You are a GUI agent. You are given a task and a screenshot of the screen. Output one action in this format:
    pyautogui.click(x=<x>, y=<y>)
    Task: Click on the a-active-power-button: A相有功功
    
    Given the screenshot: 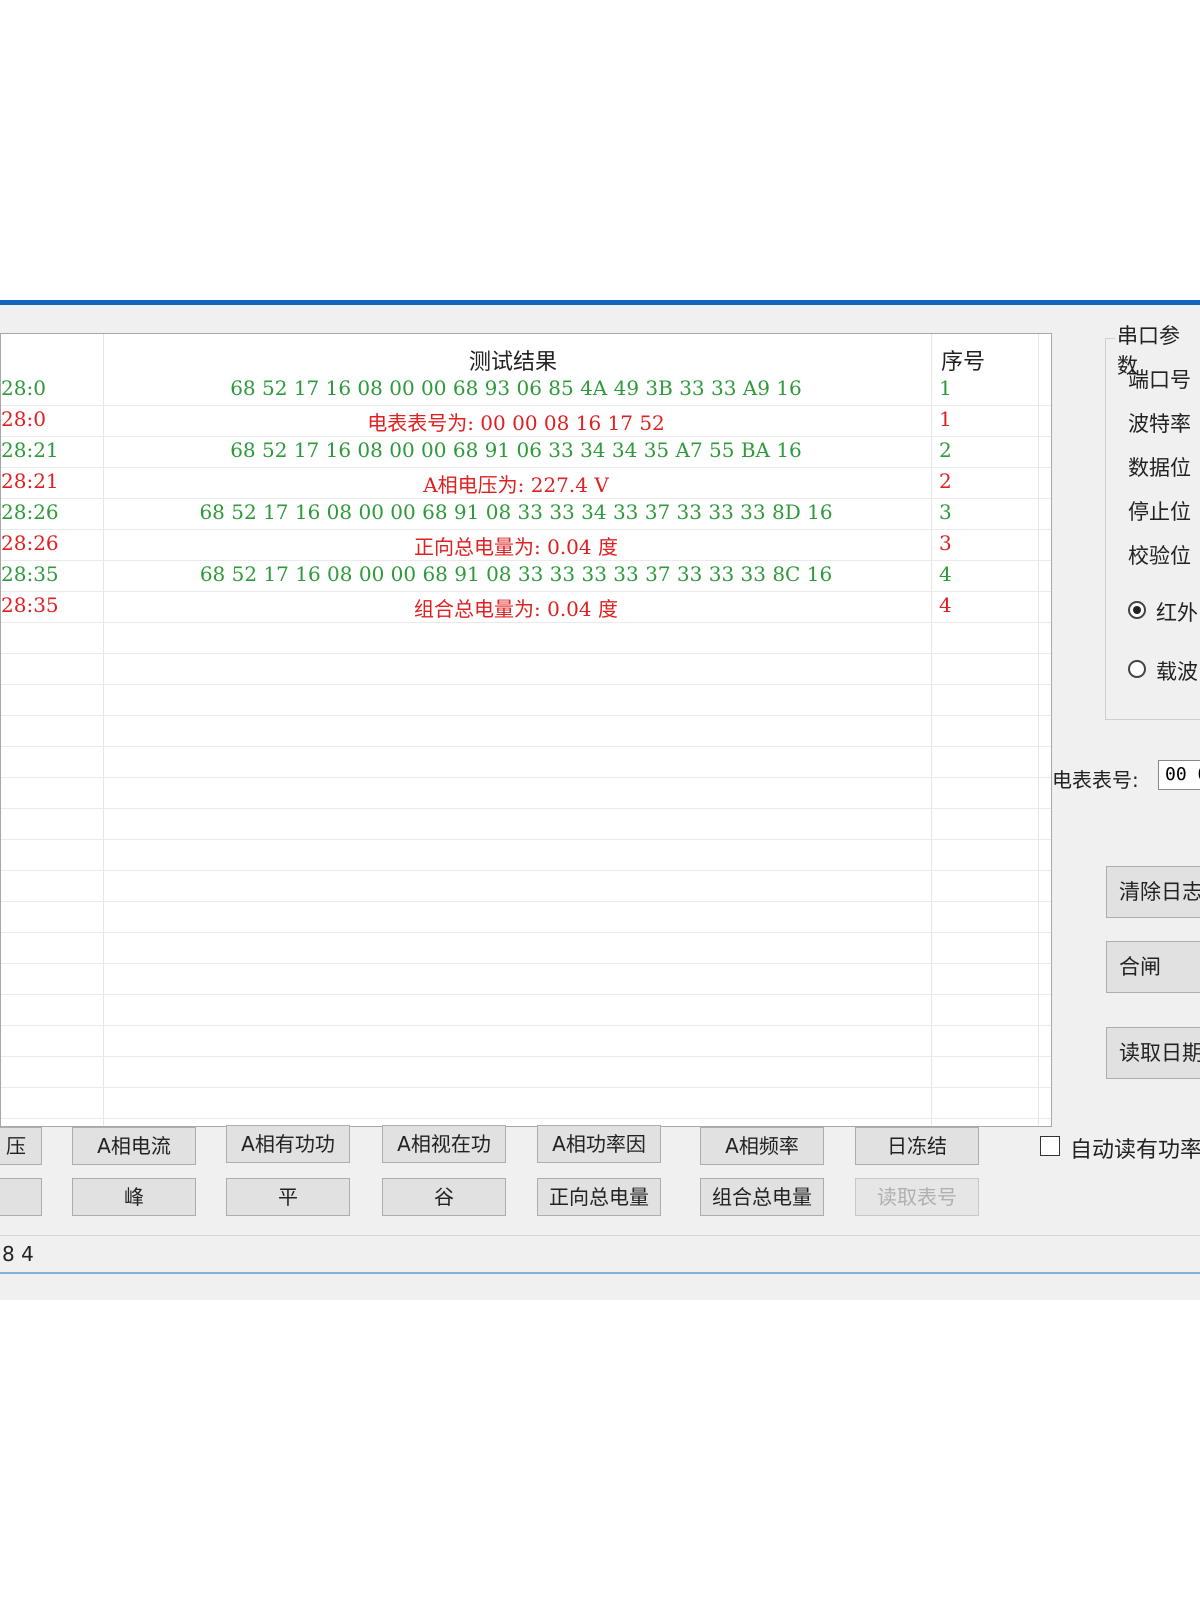 What is the action you would take?
    pyautogui.click(x=288, y=1144)
    